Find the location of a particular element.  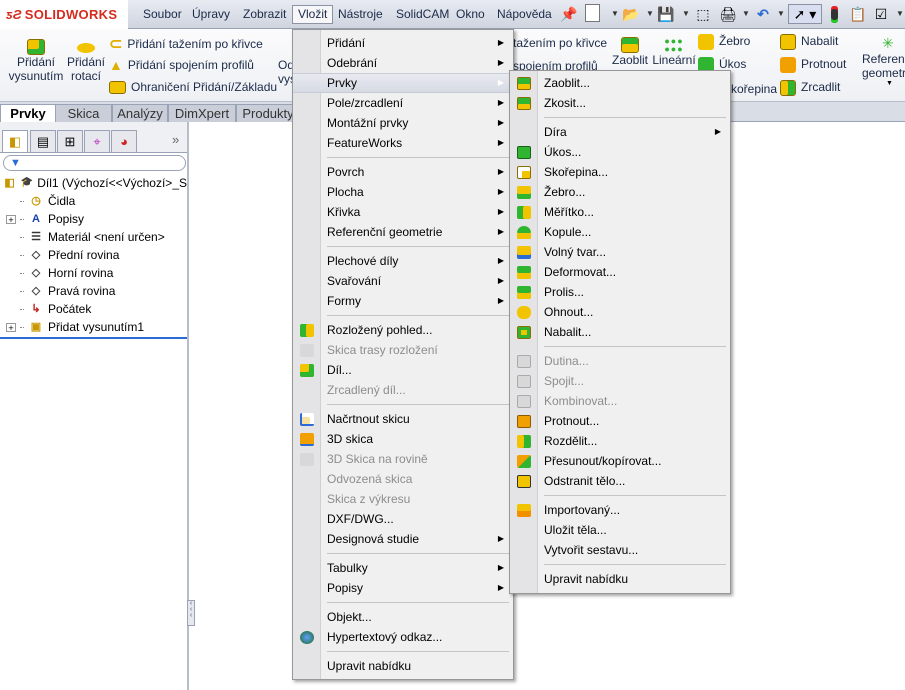

tree-item: ◷ Čidla is located at coordinates (93, 201).